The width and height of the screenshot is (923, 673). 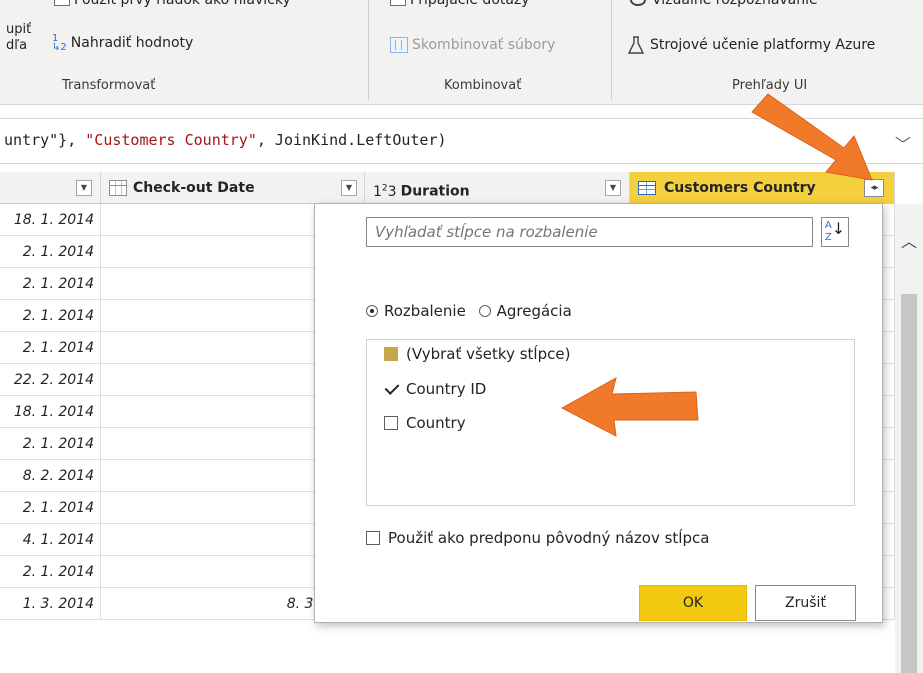 I want to click on use-first-row-headers-button: Použiť prvý riadok ako hlavičky, so click(x=172, y=4).